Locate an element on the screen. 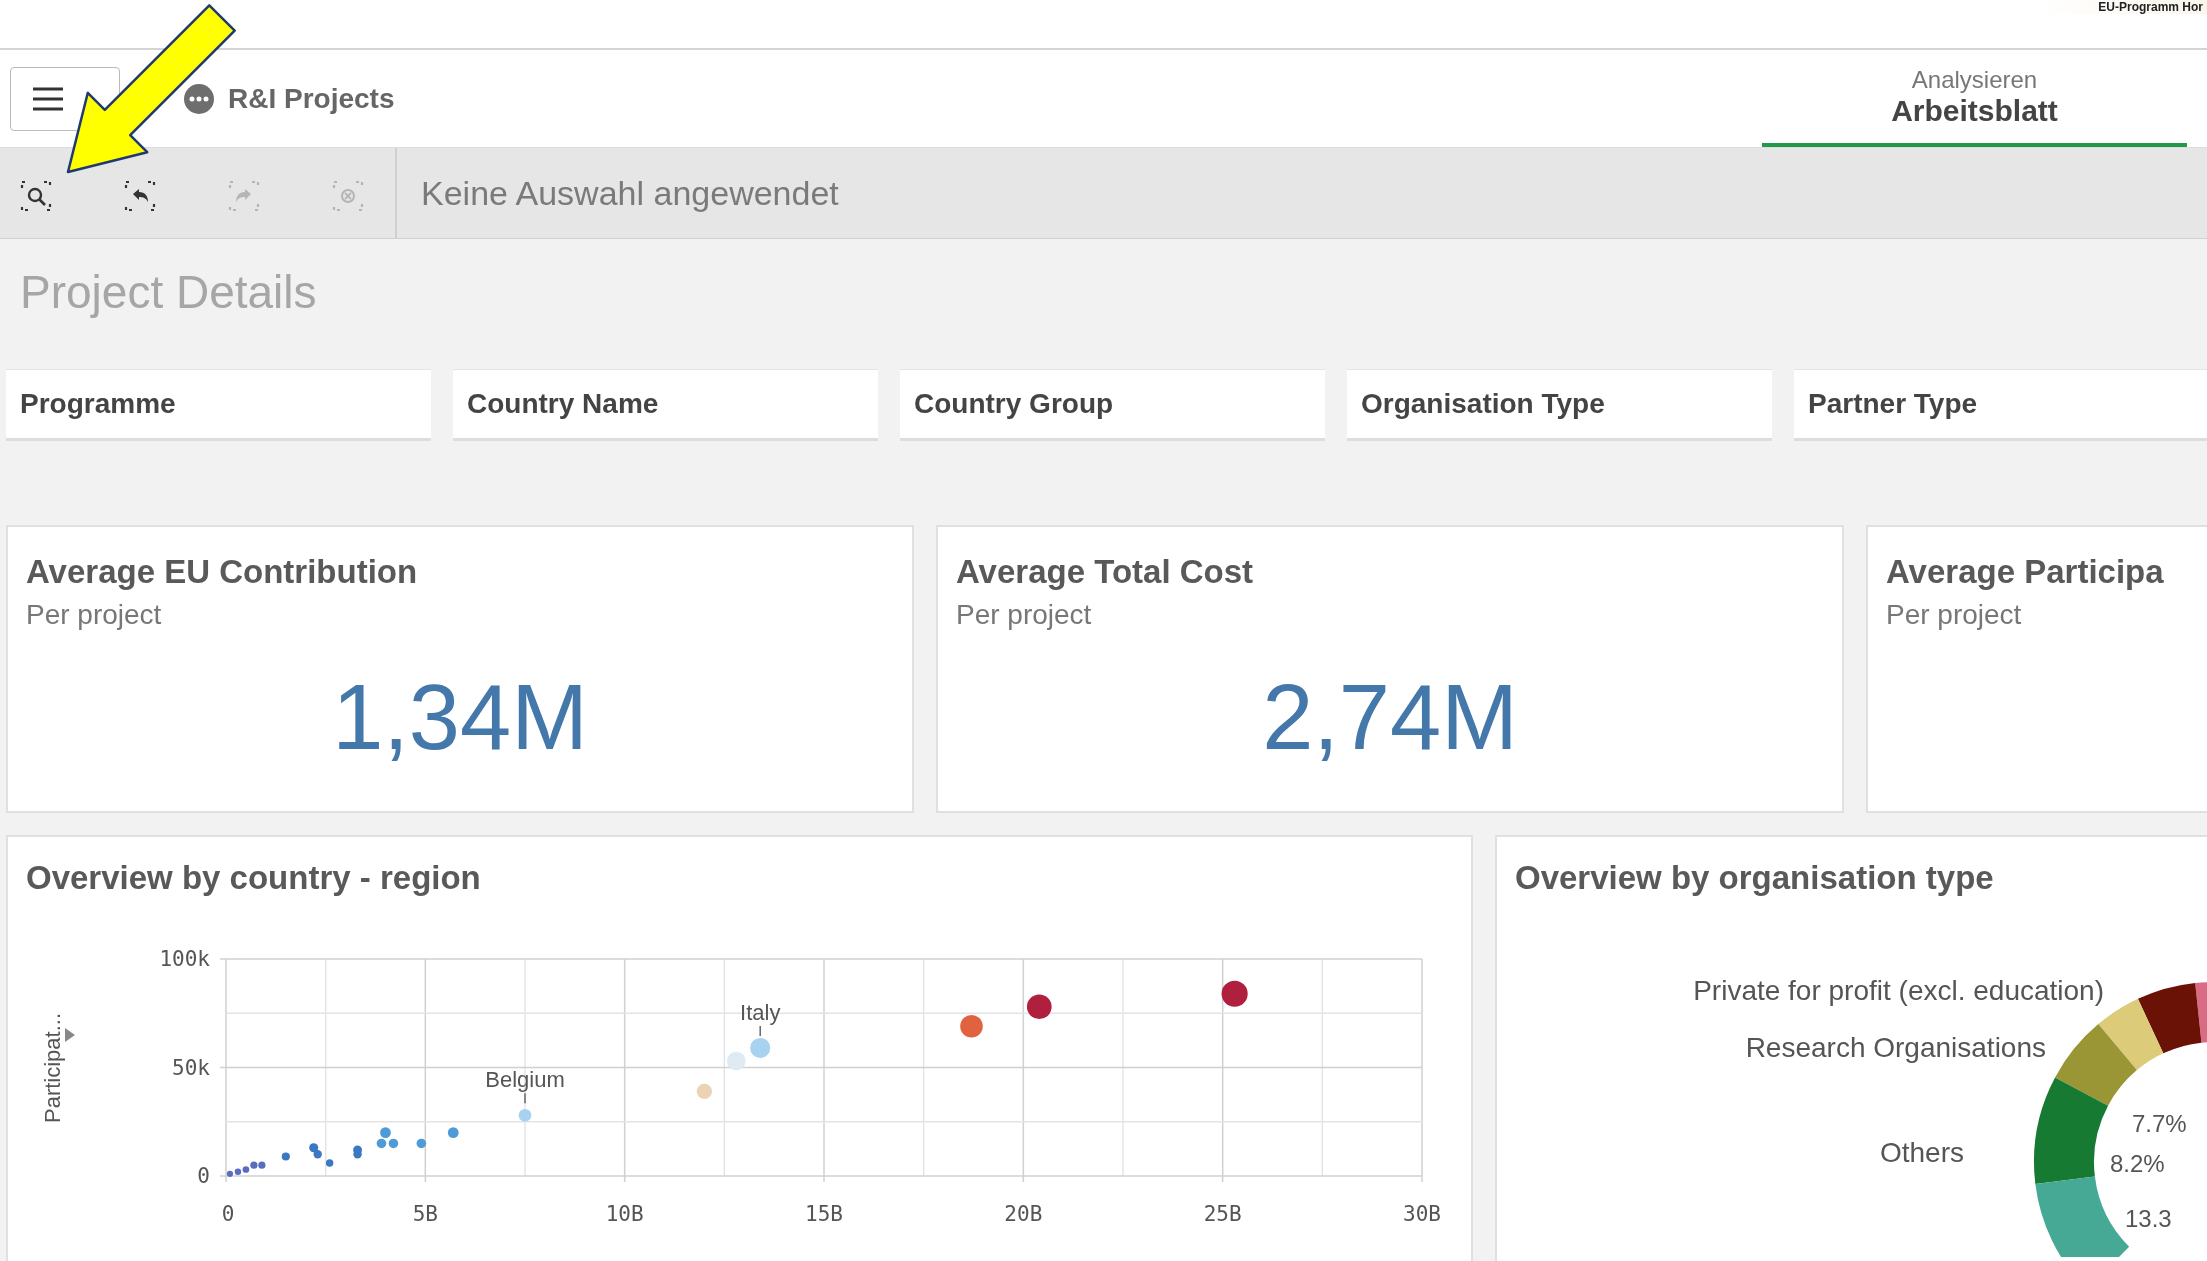  percent-label: 8.2% is located at coordinates (2137, 1163).